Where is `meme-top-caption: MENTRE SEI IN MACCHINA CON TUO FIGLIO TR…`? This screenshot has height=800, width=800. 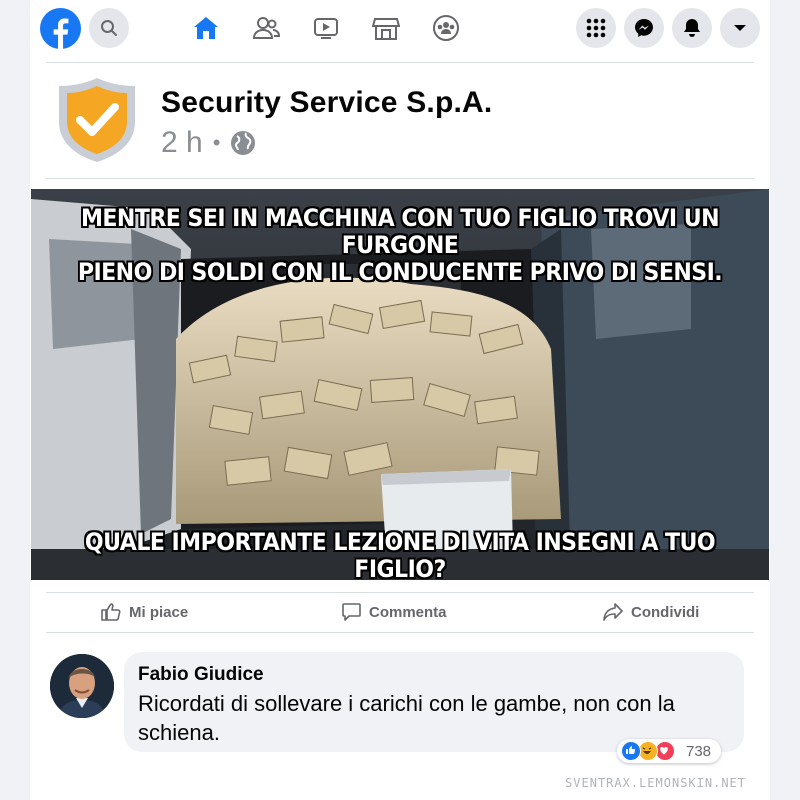
meme-top-caption: MENTRE SEI IN MACCHINA CON TUO FIGLIO TR… is located at coordinates (400, 245).